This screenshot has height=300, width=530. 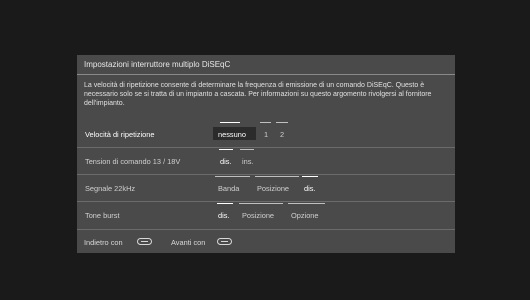 I want to click on row-label-repeat-rate: Velocità di ripetizione, so click(x=120, y=134).